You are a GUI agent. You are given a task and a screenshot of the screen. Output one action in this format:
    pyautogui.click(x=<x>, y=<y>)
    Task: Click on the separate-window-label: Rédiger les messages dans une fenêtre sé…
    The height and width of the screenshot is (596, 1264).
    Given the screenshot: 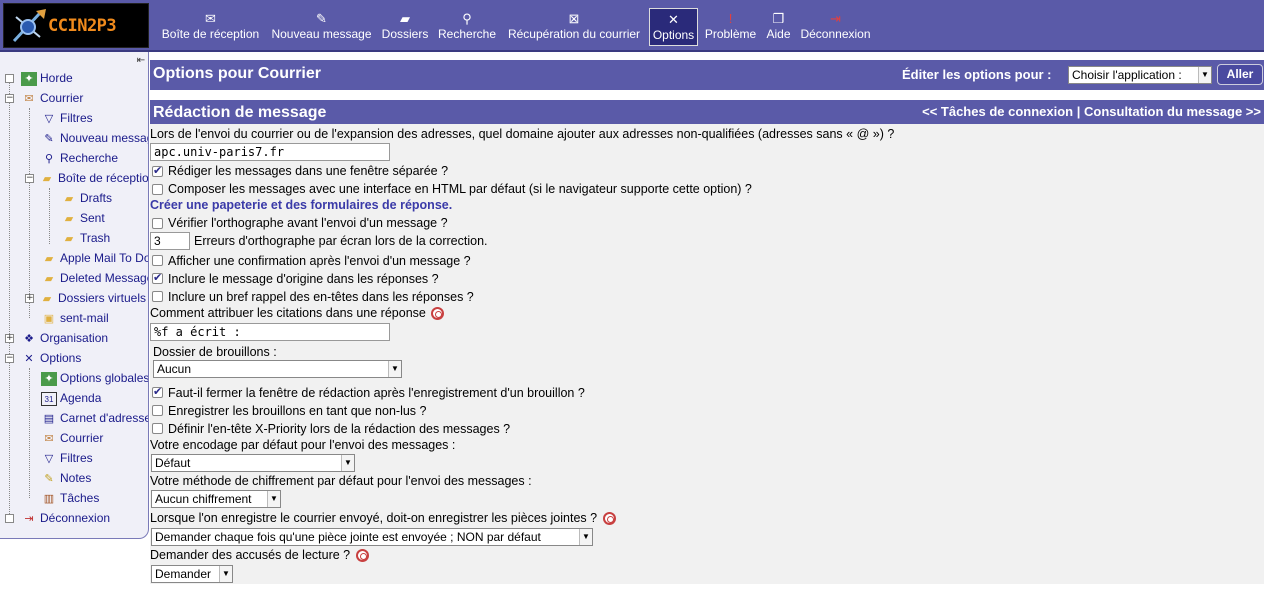 What is the action you would take?
    pyautogui.click(x=308, y=171)
    